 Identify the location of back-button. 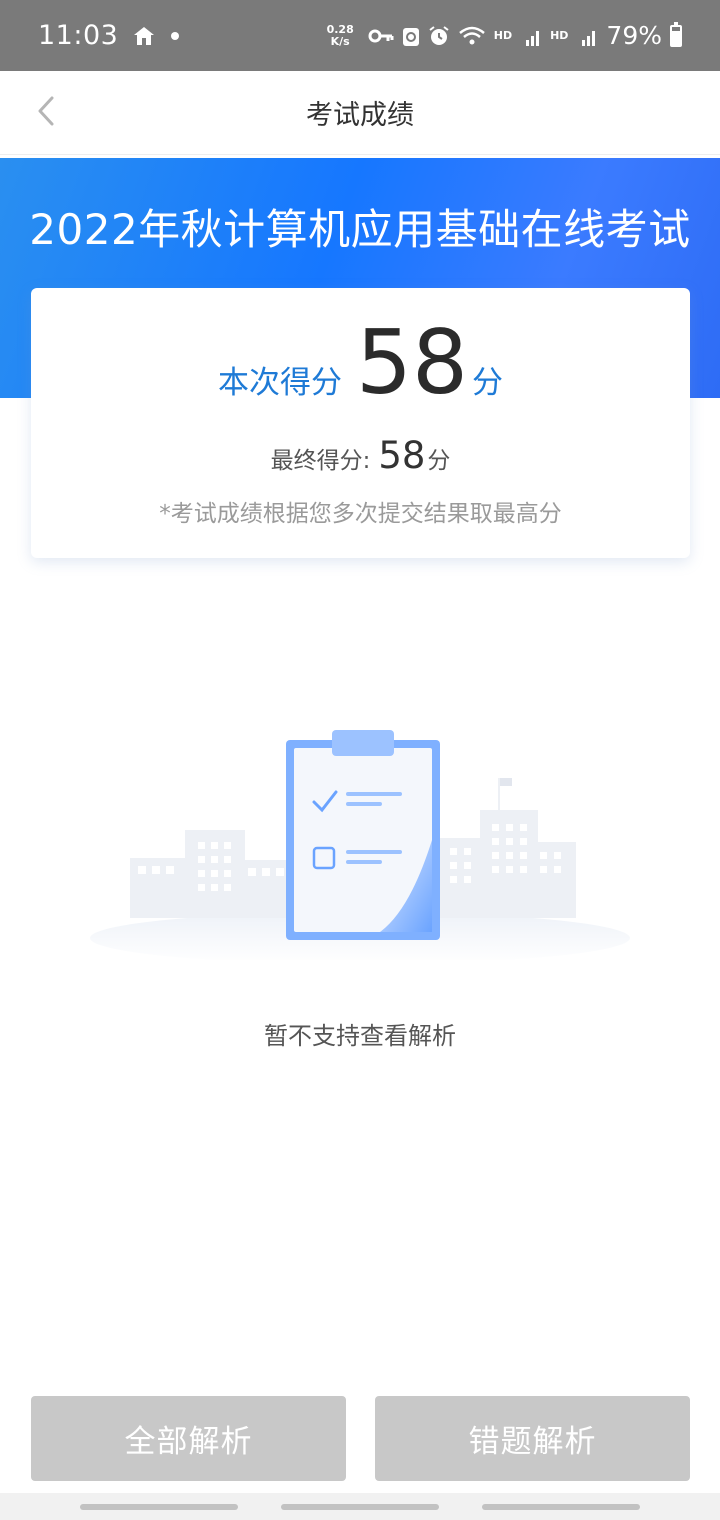
(46, 113).